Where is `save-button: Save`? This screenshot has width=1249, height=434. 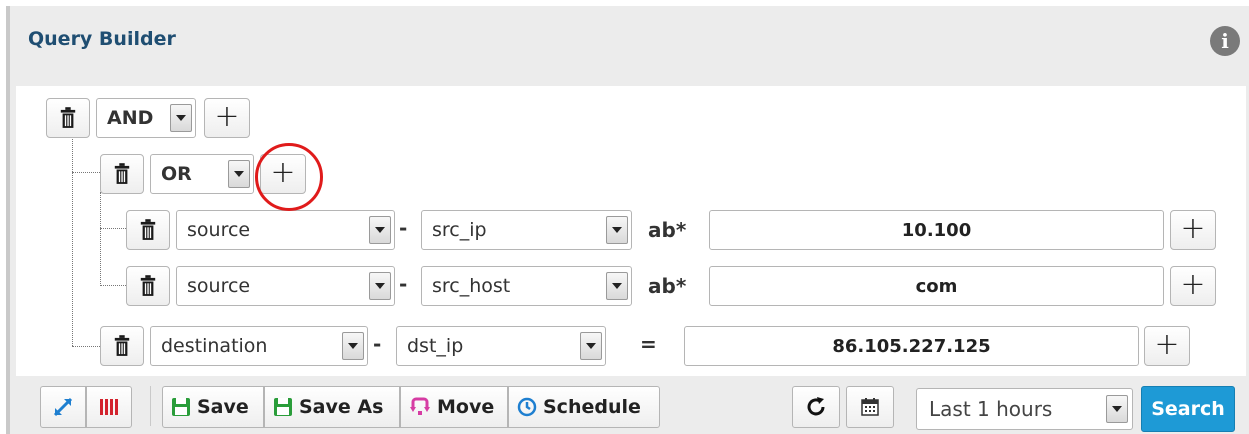 save-button: Save is located at coordinates (213, 407).